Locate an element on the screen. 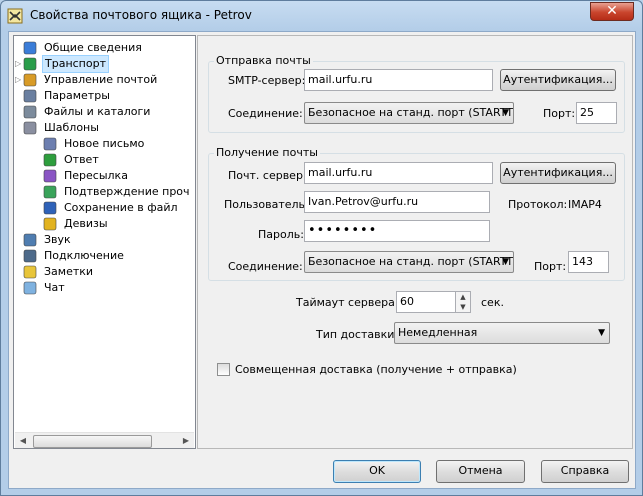 Image resolution: width=643 pixels, height=496 pixels. forward-icon is located at coordinates (50, 176).